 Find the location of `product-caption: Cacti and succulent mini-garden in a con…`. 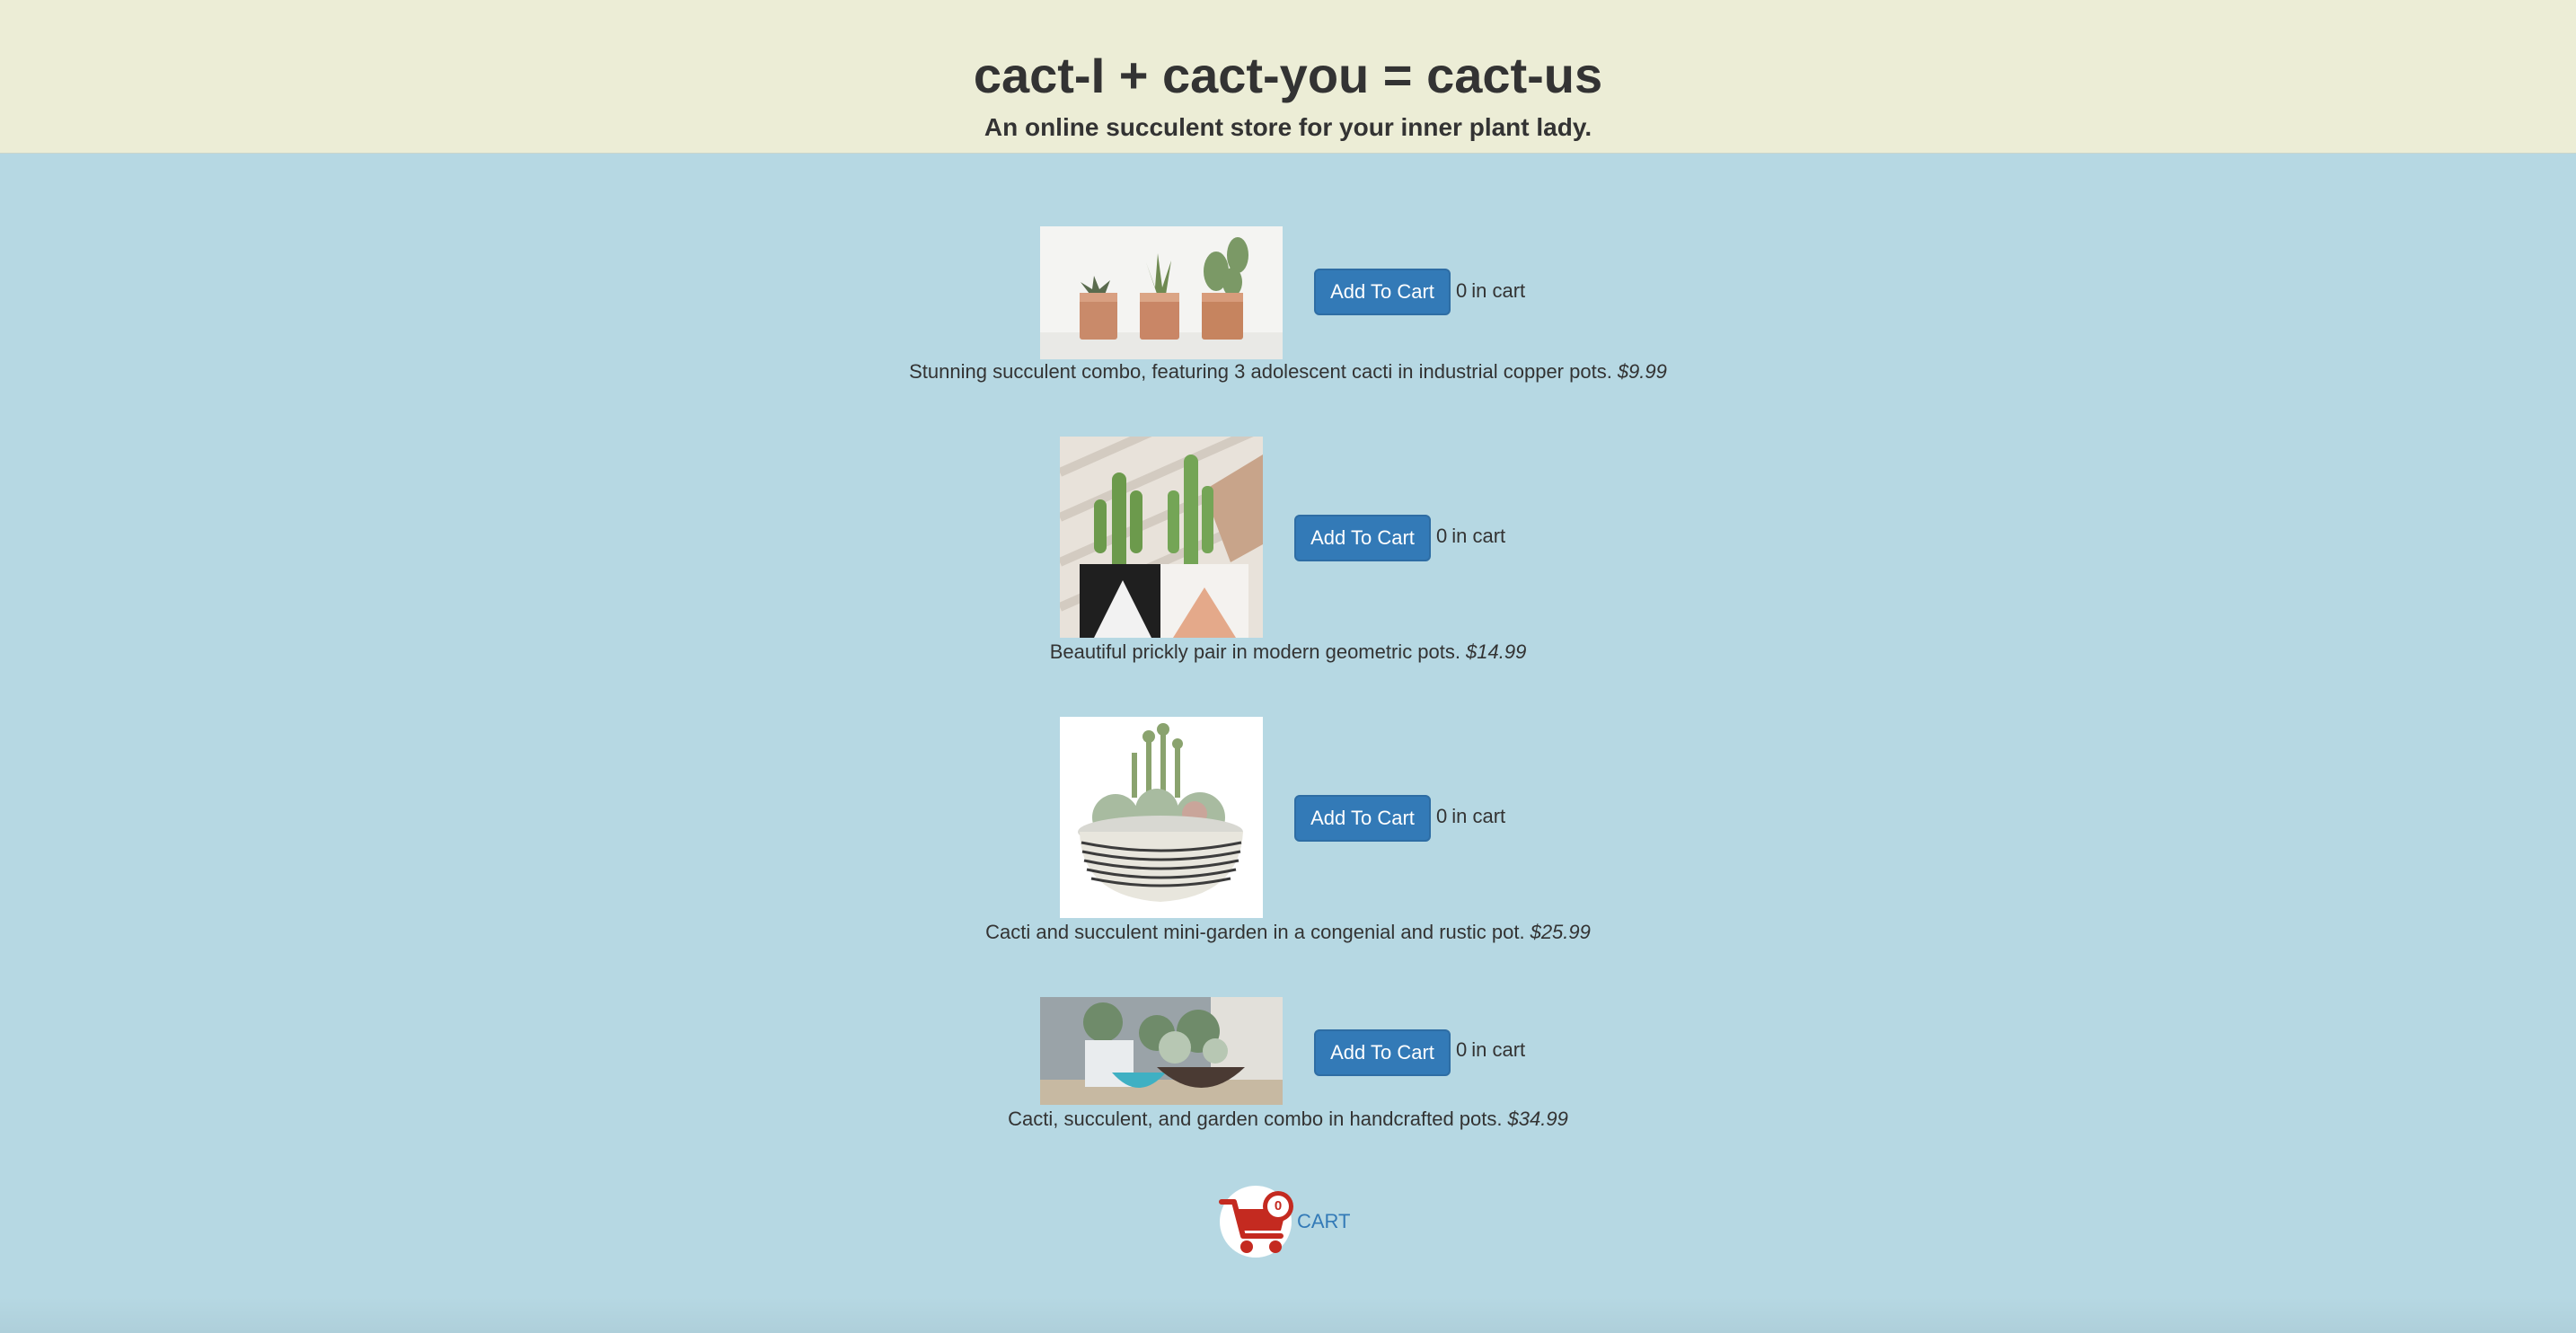

product-caption: Cacti and succulent mini-garden in a con… is located at coordinates (1288, 933).